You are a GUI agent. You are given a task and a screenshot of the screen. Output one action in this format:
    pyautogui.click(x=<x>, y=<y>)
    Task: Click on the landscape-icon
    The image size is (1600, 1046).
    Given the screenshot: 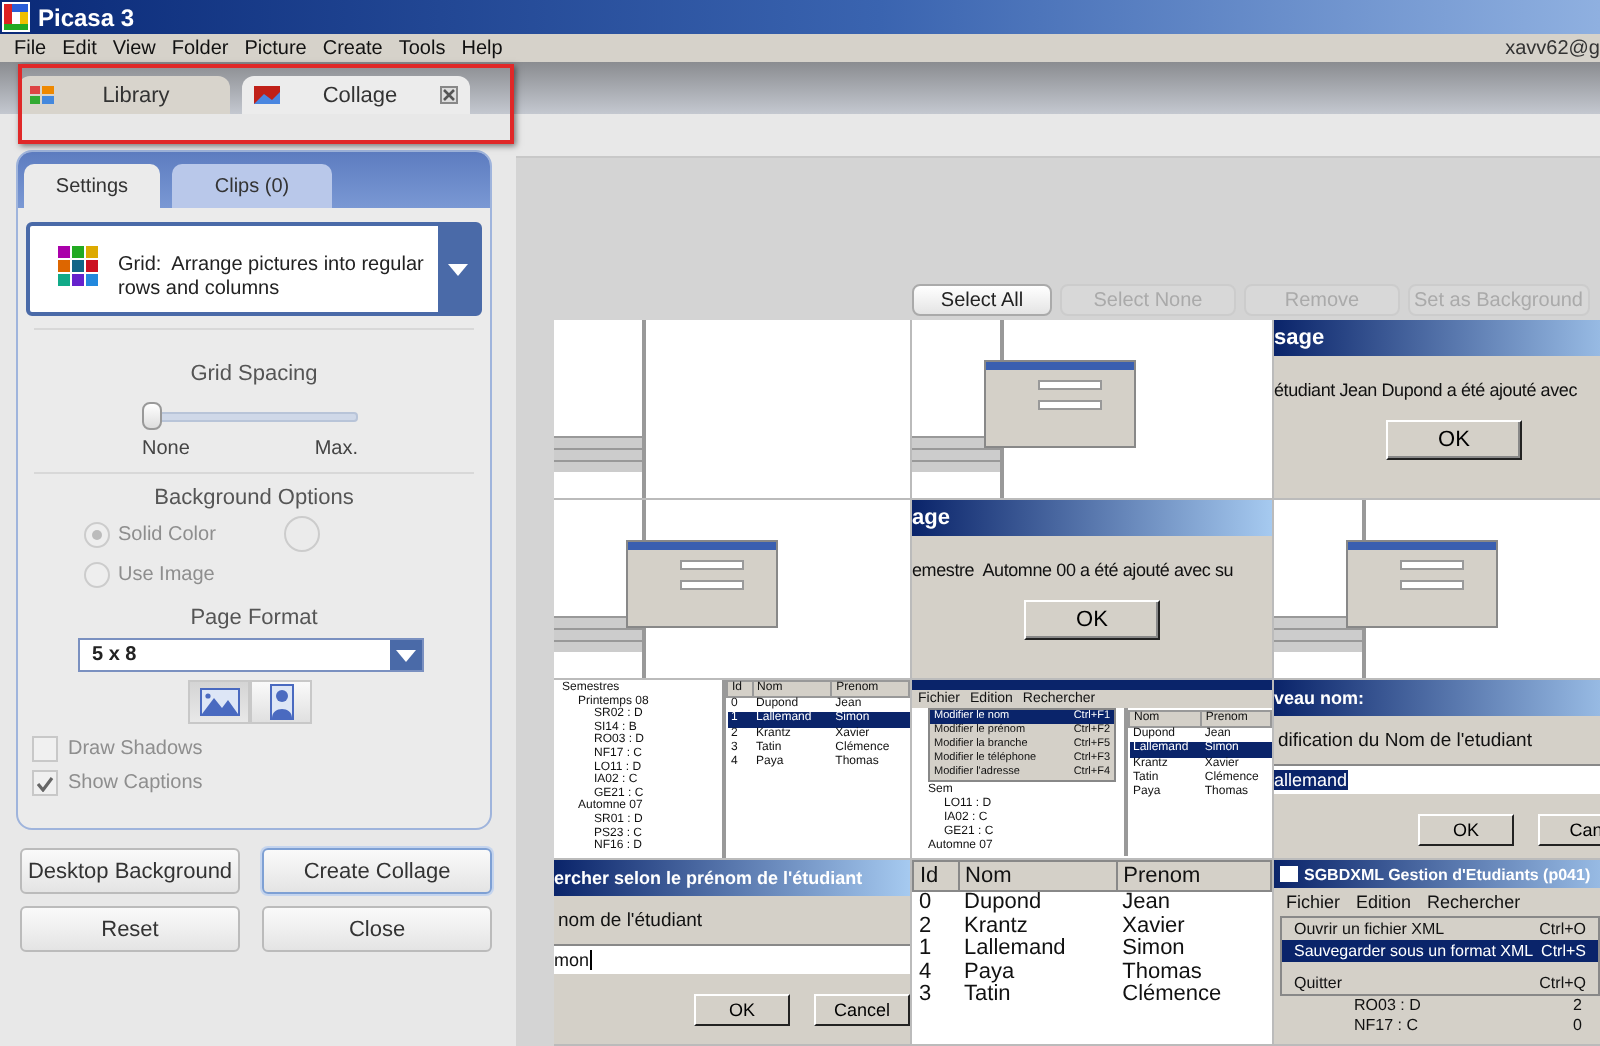 What is the action you would take?
    pyautogui.click(x=219, y=702)
    